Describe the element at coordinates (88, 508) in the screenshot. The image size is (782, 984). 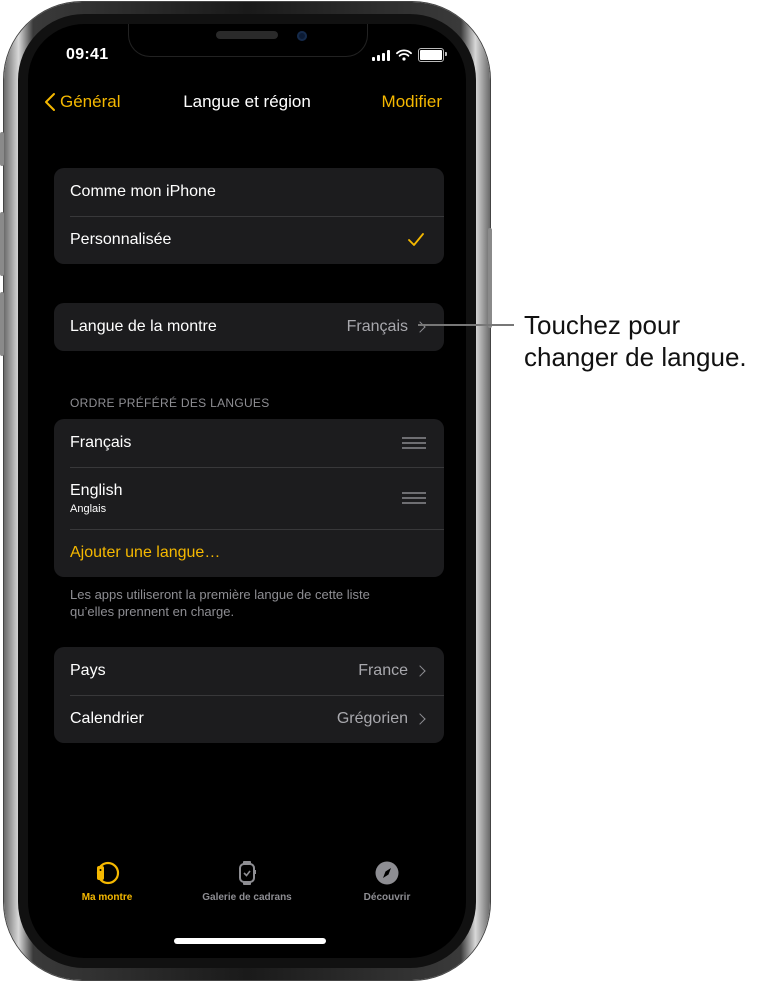
I see `language-sublabel: Anglais` at that location.